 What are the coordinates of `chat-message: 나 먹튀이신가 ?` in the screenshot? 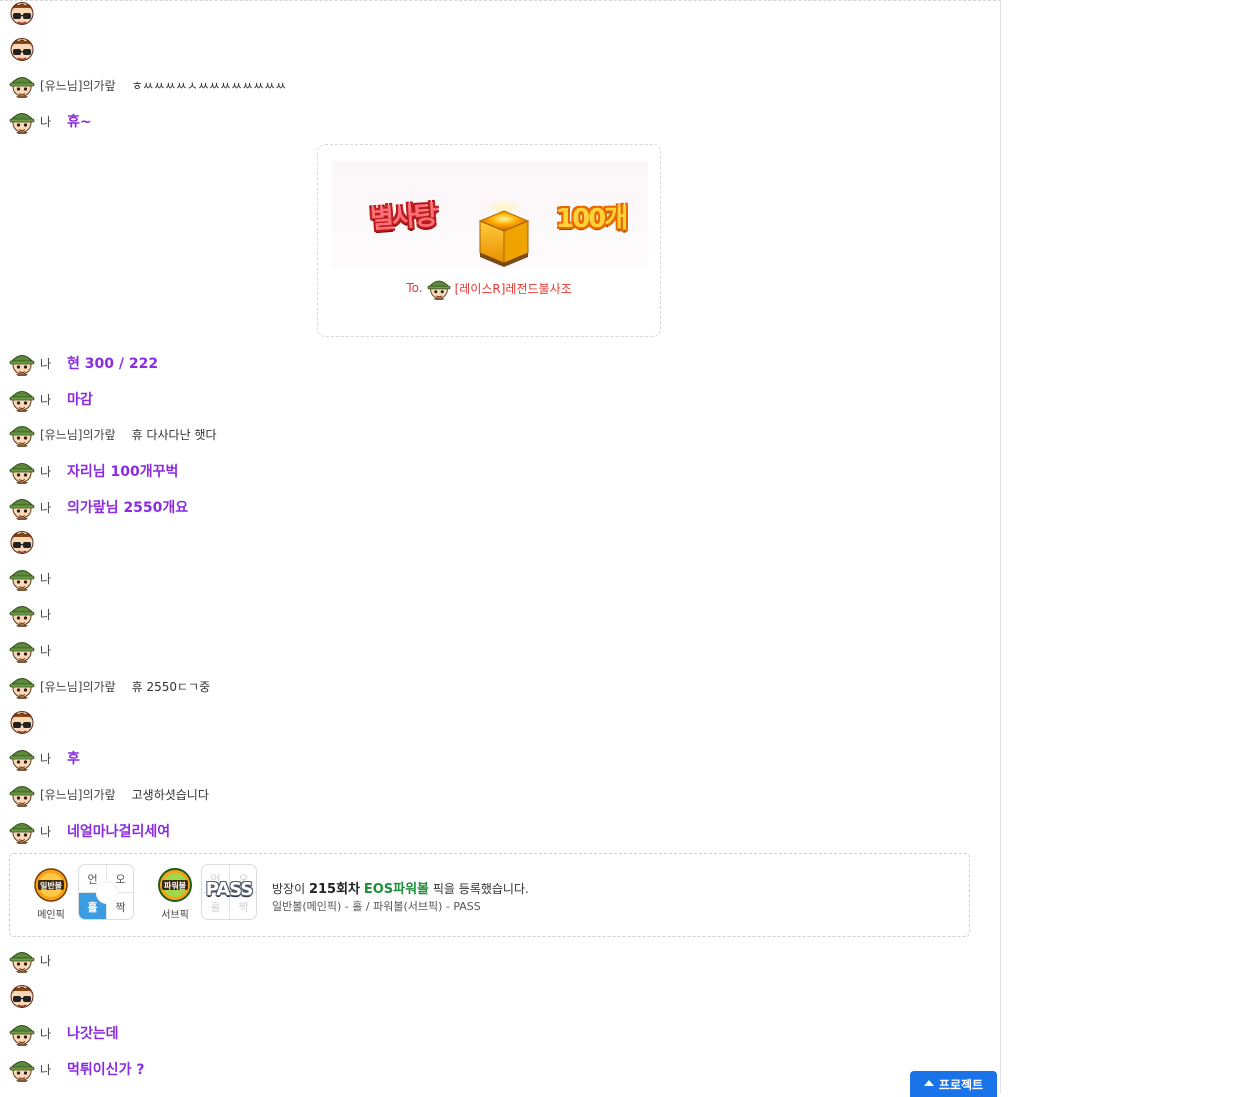 It's located at (76, 1069).